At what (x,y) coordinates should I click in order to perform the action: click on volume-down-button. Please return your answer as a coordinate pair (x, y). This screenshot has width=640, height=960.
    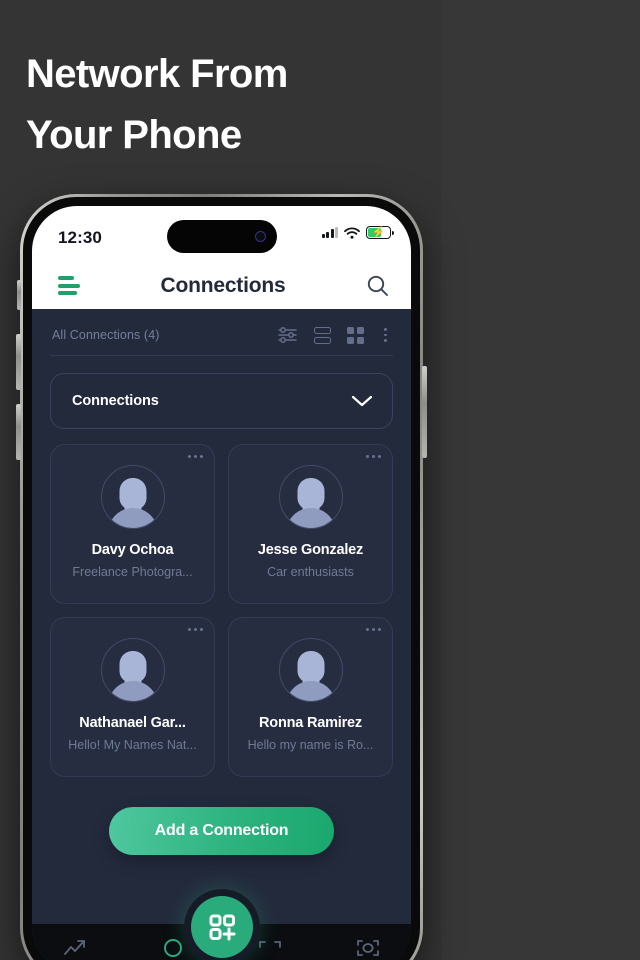
    Looking at the image, I should click on (18, 432).